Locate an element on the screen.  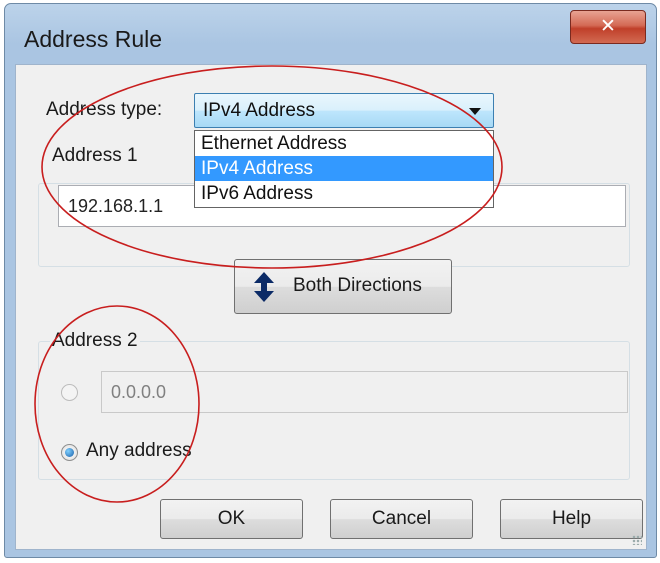
address-type-value: IPv4 Address is located at coordinates (259, 110).